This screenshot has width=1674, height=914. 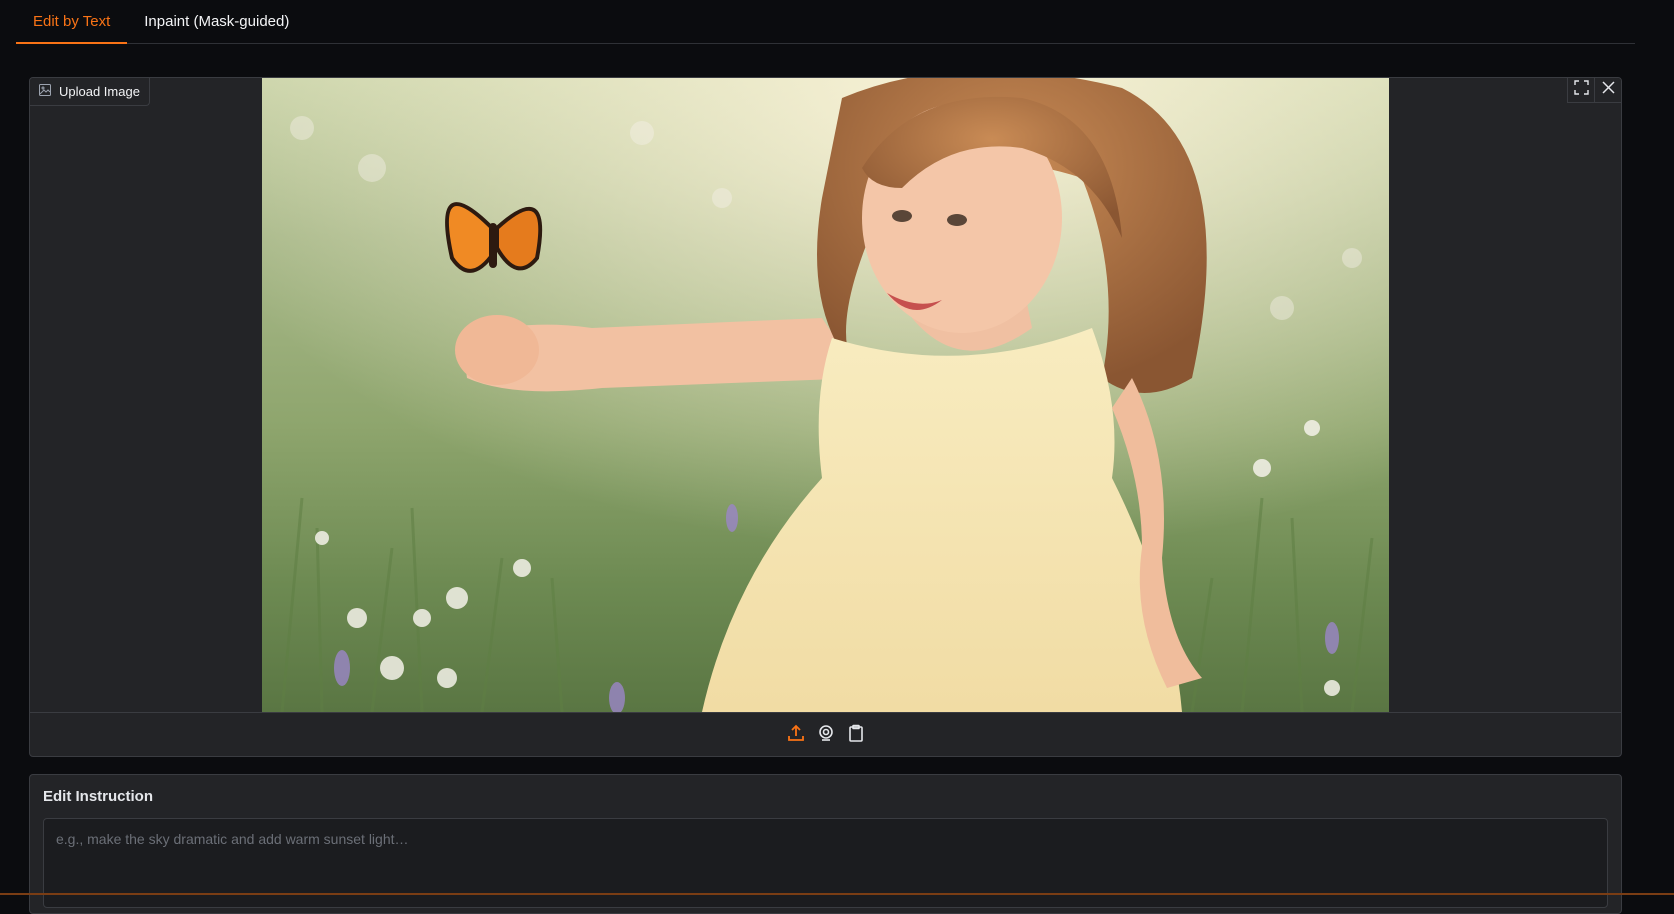 What do you see at coordinates (72, 22) in the screenshot?
I see `tab-edit-by-text: Edit by Text` at bounding box center [72, 22].